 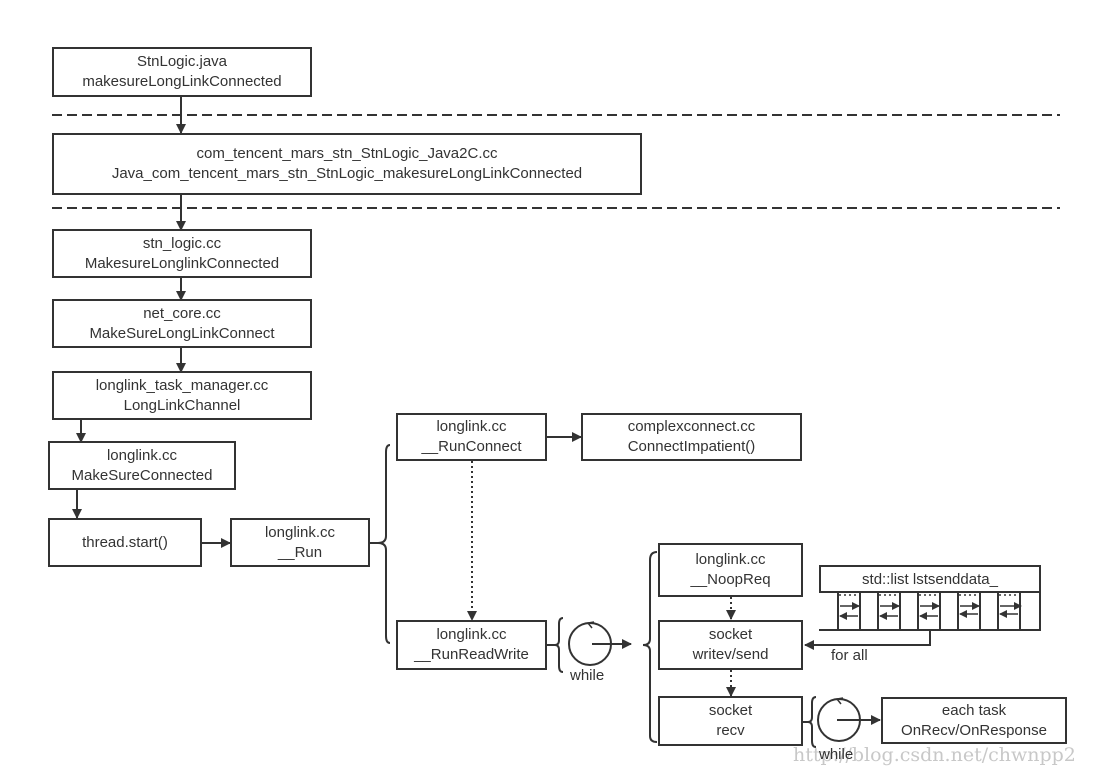 I want to click on node-run-read-write: longlink.cc __RunReadWrite, so click(x=471, y=645).